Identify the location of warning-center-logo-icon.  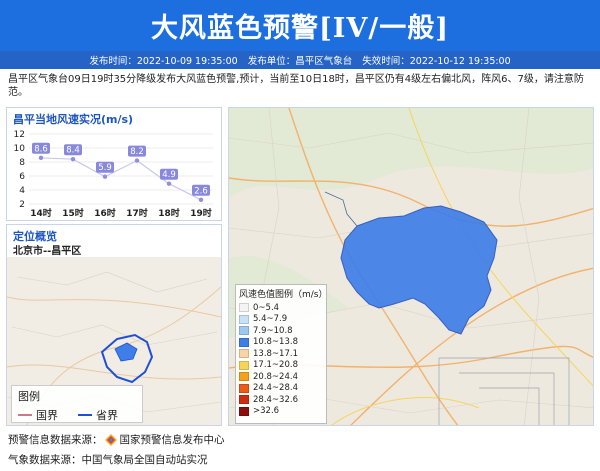
(110, 439).